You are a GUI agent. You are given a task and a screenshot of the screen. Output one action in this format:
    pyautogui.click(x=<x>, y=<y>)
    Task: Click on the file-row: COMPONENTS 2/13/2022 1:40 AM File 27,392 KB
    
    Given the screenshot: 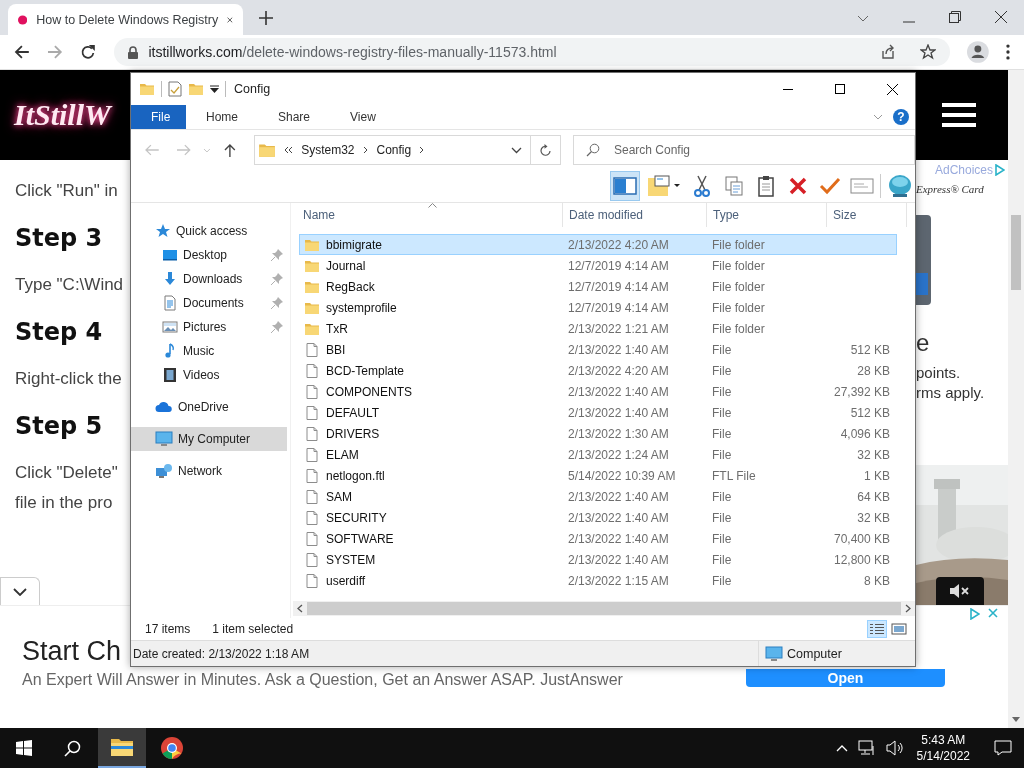 What is the action you would take?
    pyautogui.click(x=598, y=391)
    